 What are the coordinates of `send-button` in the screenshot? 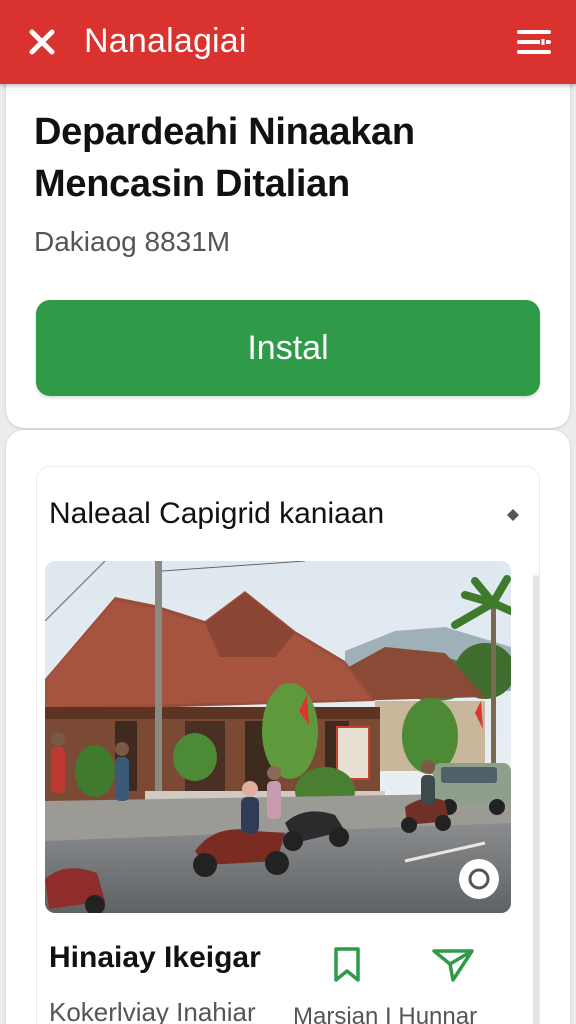 It's located at (453, 965).